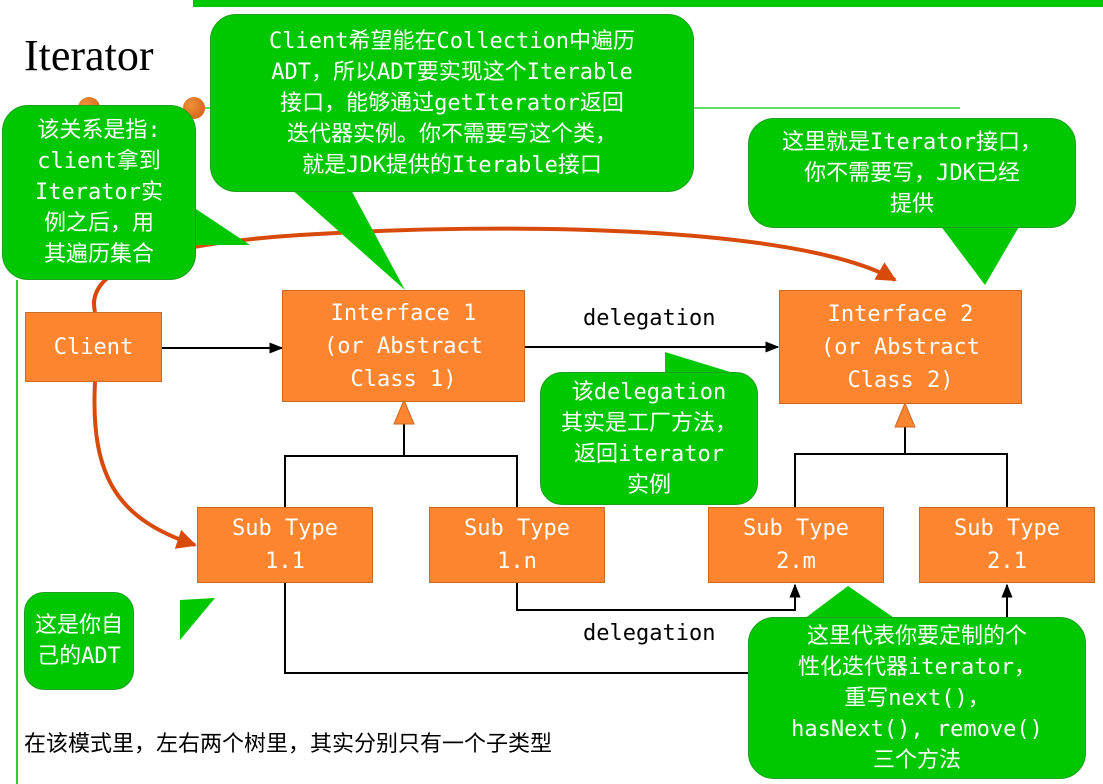 Image resolution: width=1103 pixels, height=784 pixels. I want to click on callout-iterator-line-1: 这里就是Iterator接口，, so click(912, 142).